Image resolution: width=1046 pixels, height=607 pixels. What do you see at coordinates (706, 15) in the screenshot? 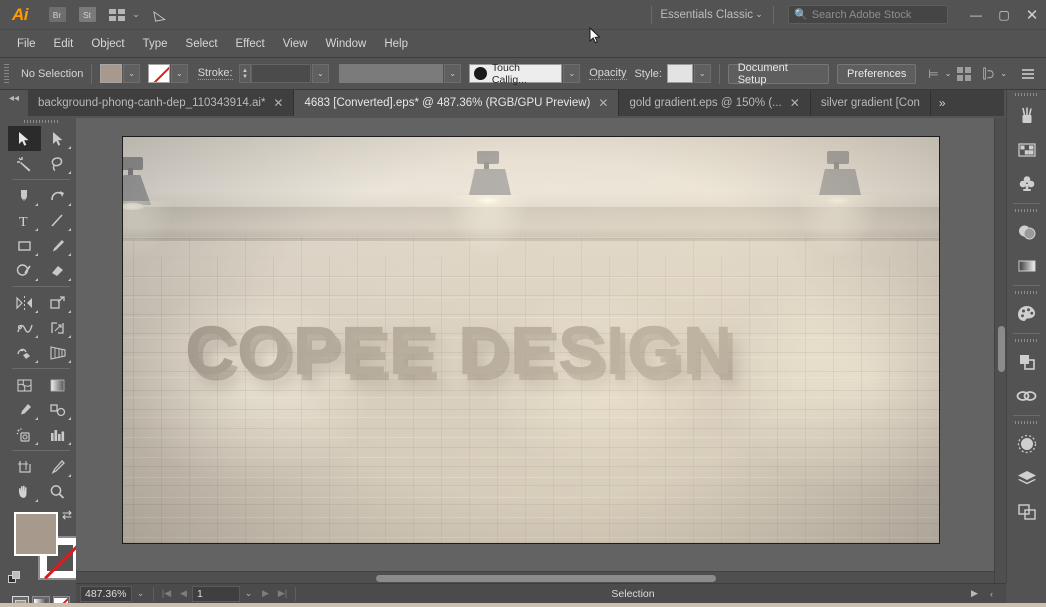
I see `workspace-switcher-label: Essentials Classic` at bounding box center [706, 15].